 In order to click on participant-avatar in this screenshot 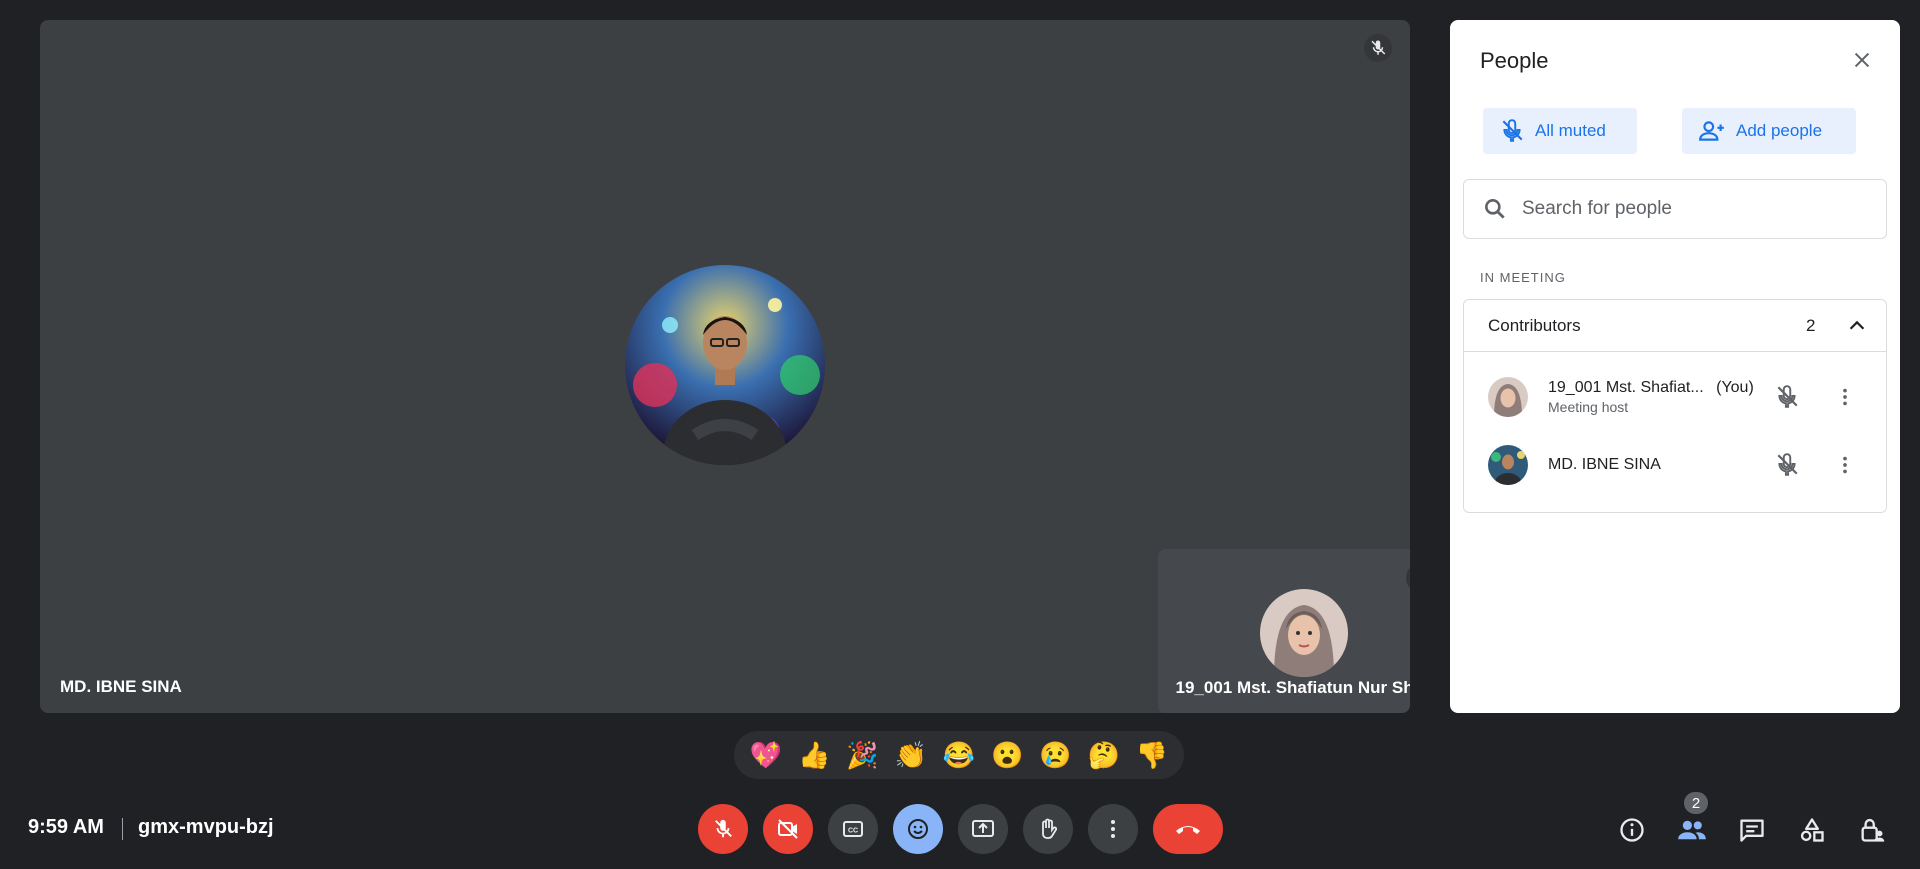, I will do `click(725, 365)`.